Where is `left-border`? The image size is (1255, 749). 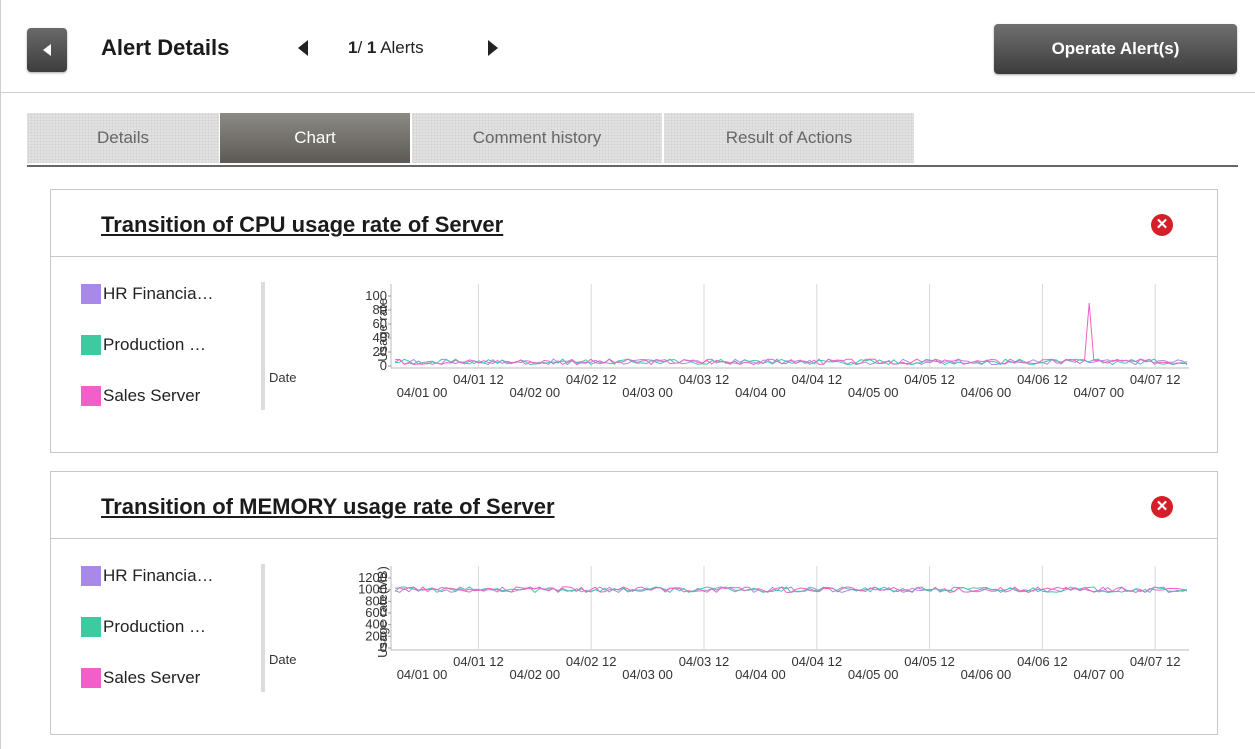
left-border is located at coordinates (0, 374).